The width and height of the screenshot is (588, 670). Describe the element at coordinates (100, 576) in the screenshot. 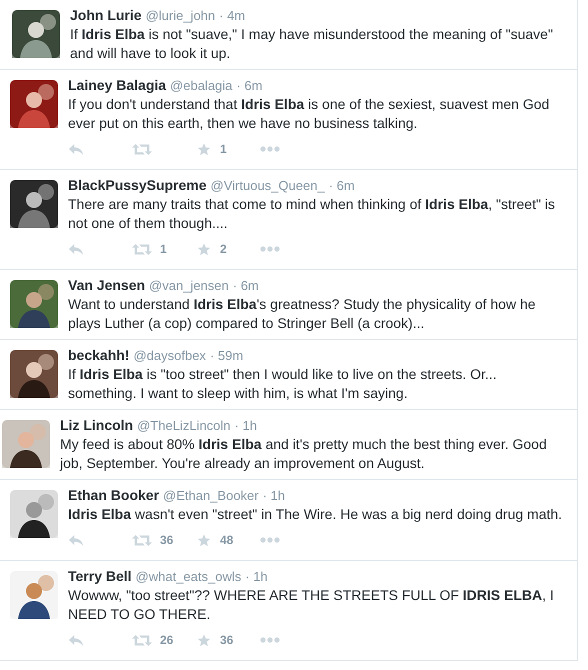

I see `user-name: Terry Bell` at that location.